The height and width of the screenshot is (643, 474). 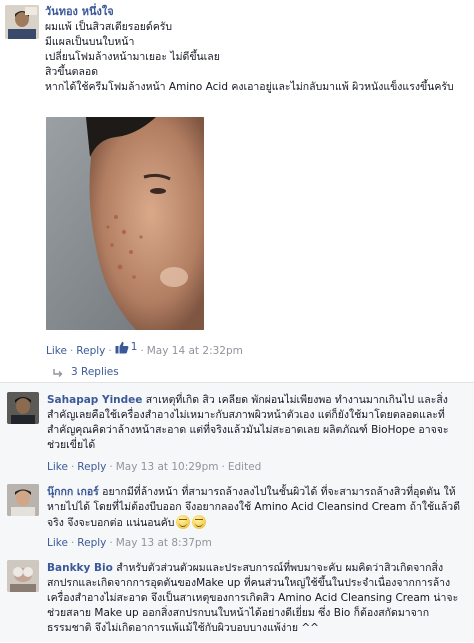 What do you see at coordinates (132, 57) in the screenshot?
I see `post-line: เปลี่ยนโฟมล้างหน้ามาเยอะ ไม่ดีขึ้นเลย` at bounding box center [132, 57].